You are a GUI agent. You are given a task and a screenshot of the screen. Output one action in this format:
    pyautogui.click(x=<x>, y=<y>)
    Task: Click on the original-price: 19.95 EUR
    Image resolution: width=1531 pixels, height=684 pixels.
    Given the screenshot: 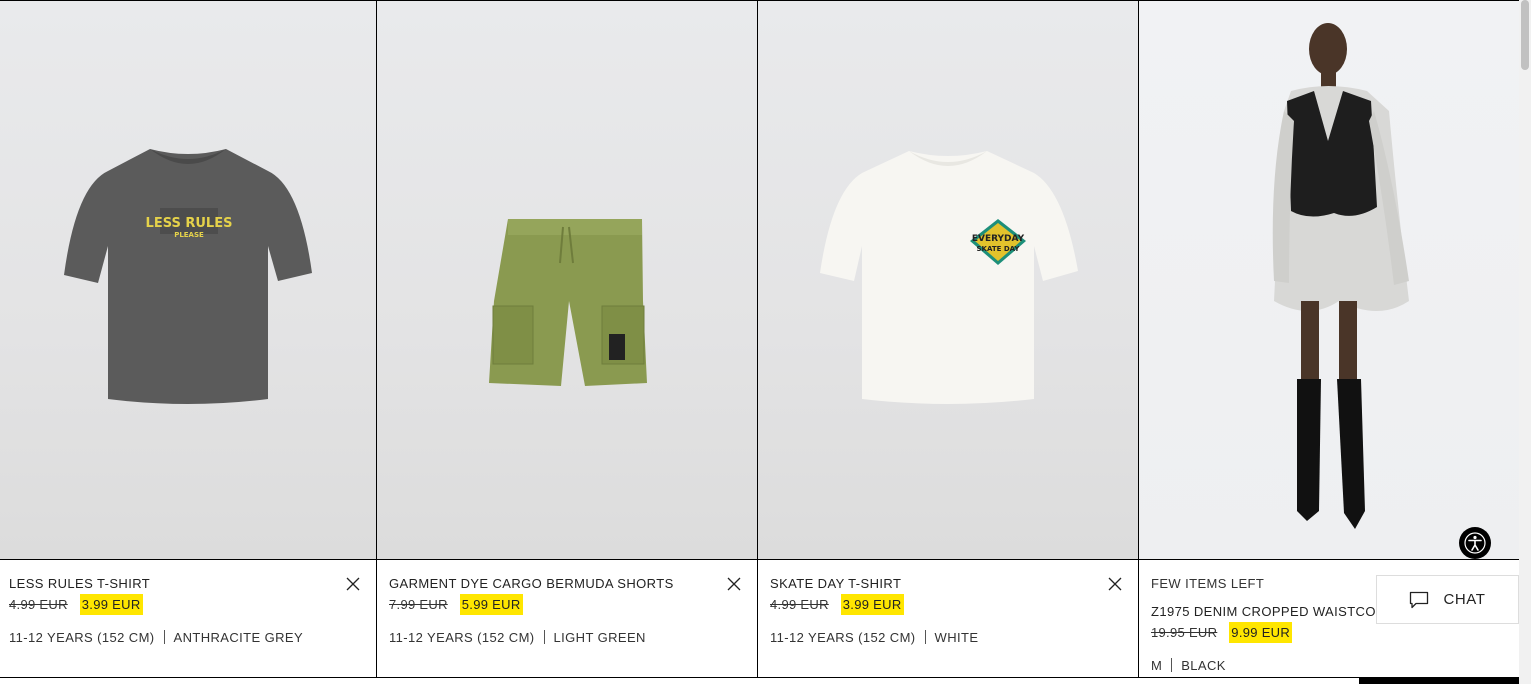 What is the action you would take?
    pyautogui.click(x=1184, y=632)
    